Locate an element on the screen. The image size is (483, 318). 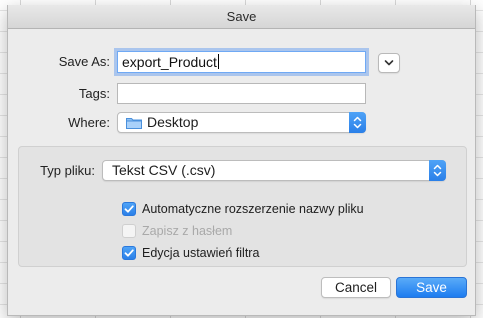
file-type-stepper is located at coordinates (437, 170).